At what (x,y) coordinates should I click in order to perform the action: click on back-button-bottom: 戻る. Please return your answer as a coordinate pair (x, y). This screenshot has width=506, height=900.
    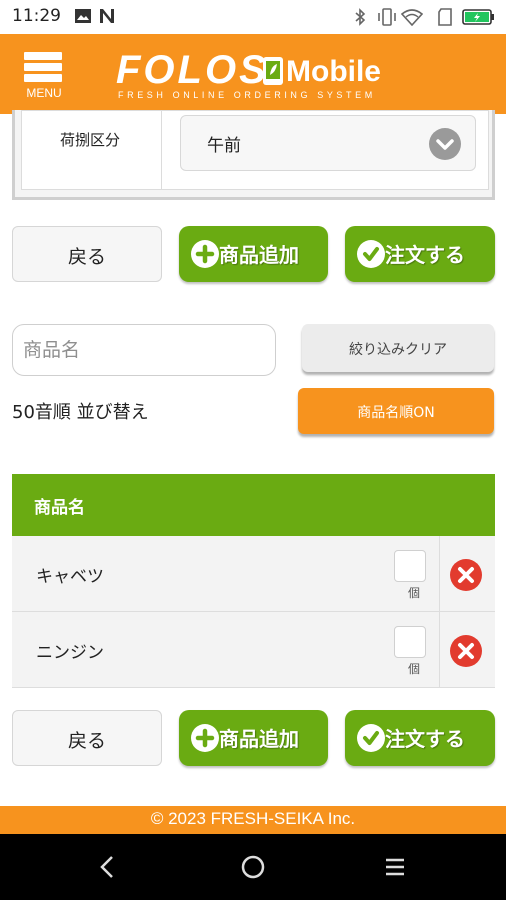
    Looking at the image, I should click on (87, 738).